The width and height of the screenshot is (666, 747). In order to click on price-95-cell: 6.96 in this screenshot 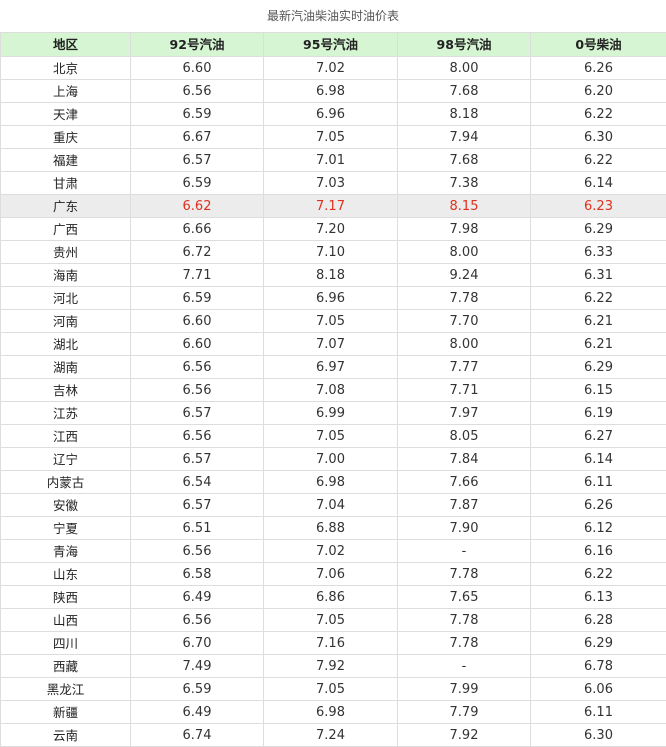, I will do `click(331, 114)`.